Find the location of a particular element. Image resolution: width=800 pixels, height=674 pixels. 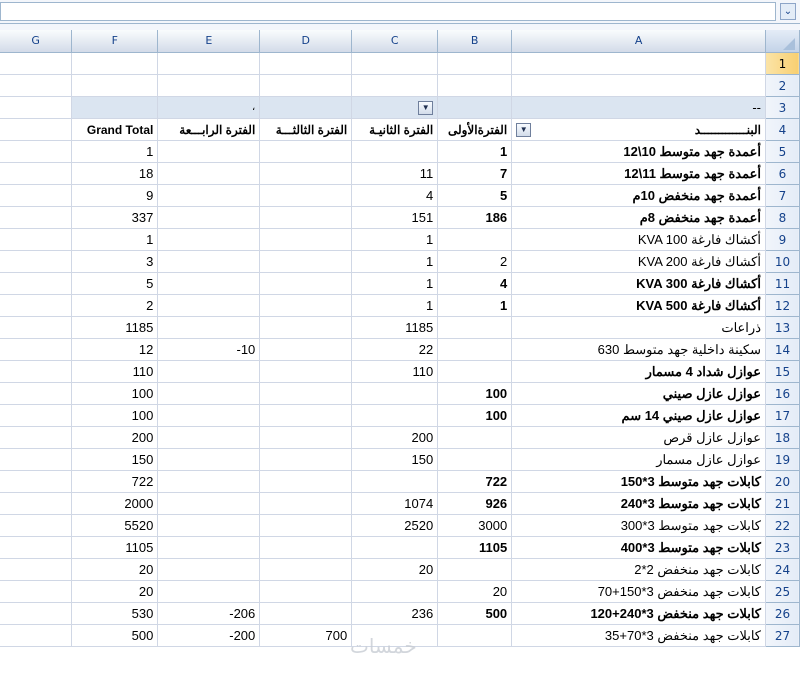

cell: ، is located at coordinates (209, 107).